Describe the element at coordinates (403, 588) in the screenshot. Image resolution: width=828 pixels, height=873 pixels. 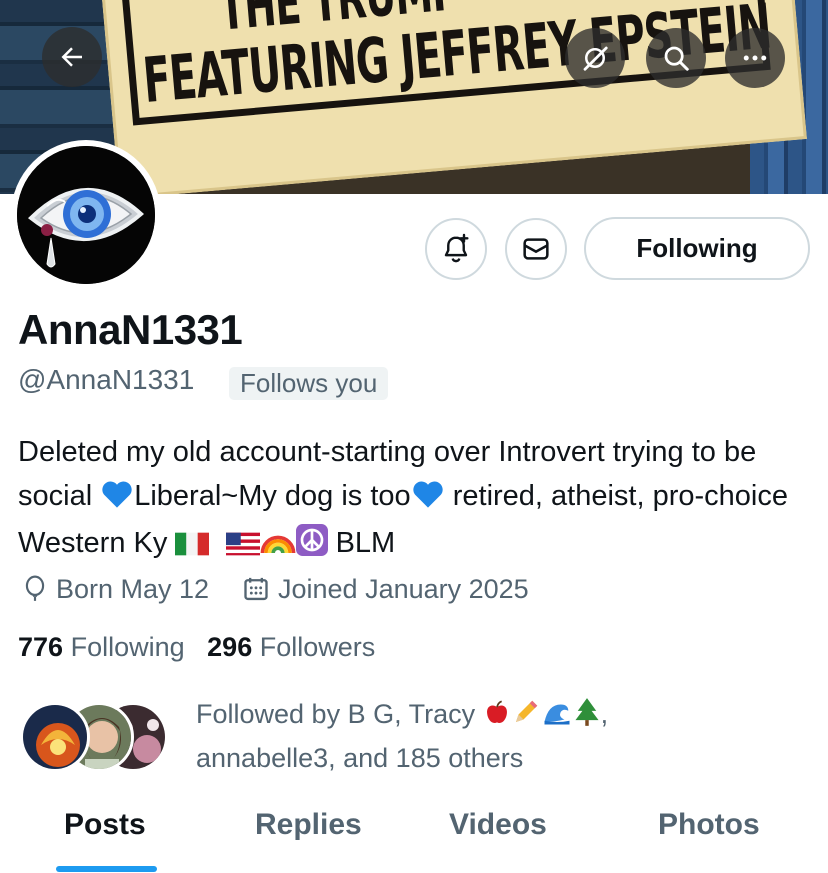
I see `joined-text: Joined January 2025` at that location.